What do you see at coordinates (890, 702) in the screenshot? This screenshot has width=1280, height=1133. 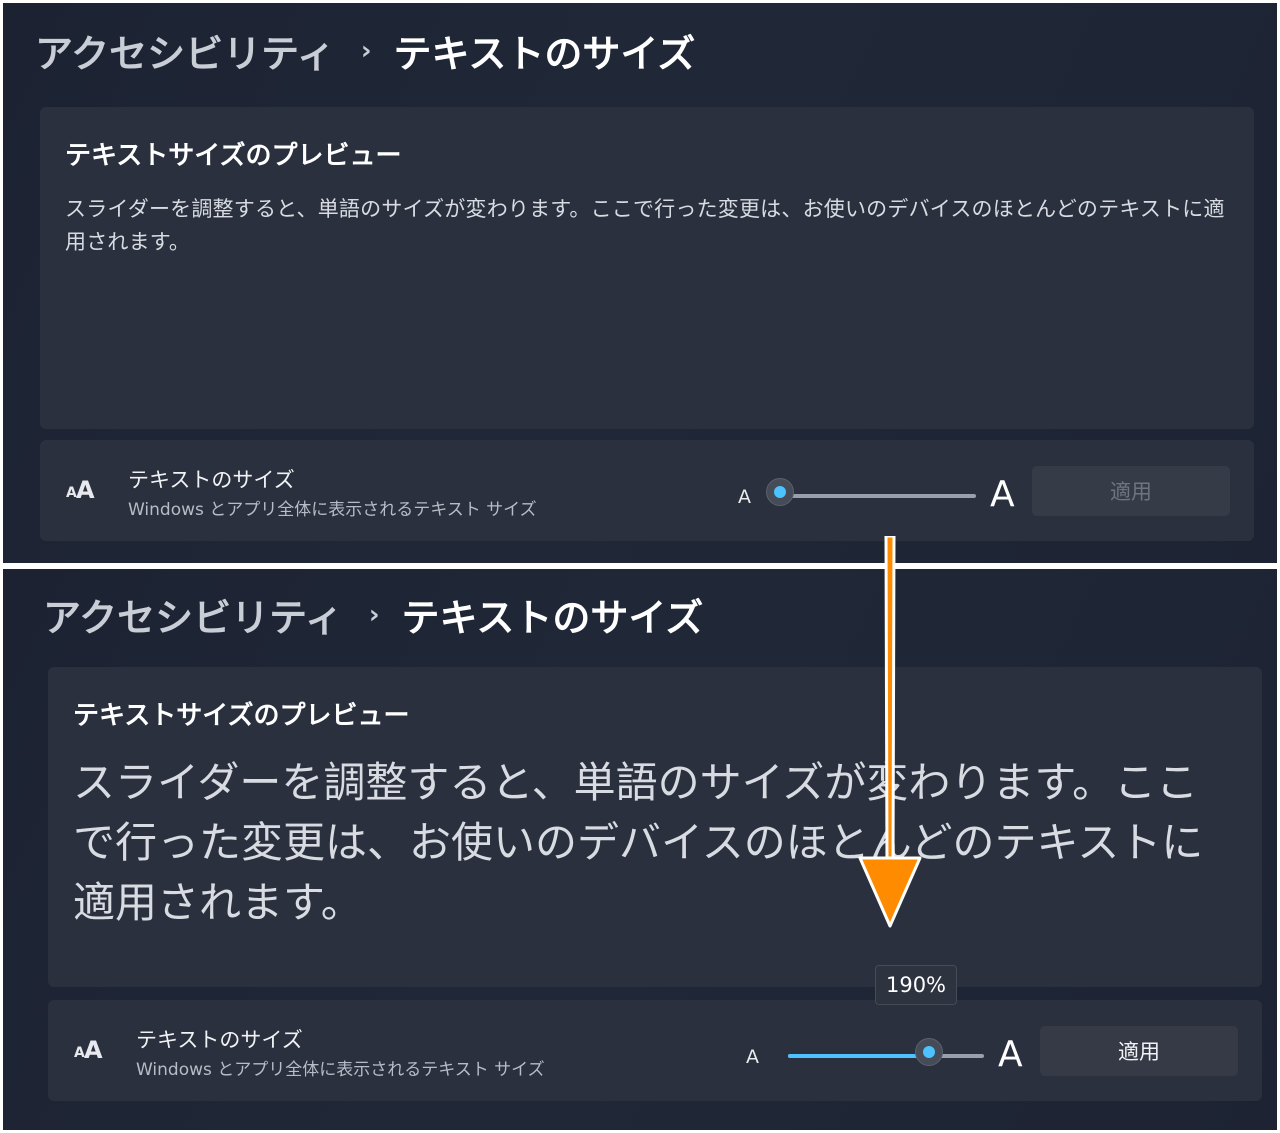 I see `annotation-arrow-shaft` at bounding box center [890, 702].